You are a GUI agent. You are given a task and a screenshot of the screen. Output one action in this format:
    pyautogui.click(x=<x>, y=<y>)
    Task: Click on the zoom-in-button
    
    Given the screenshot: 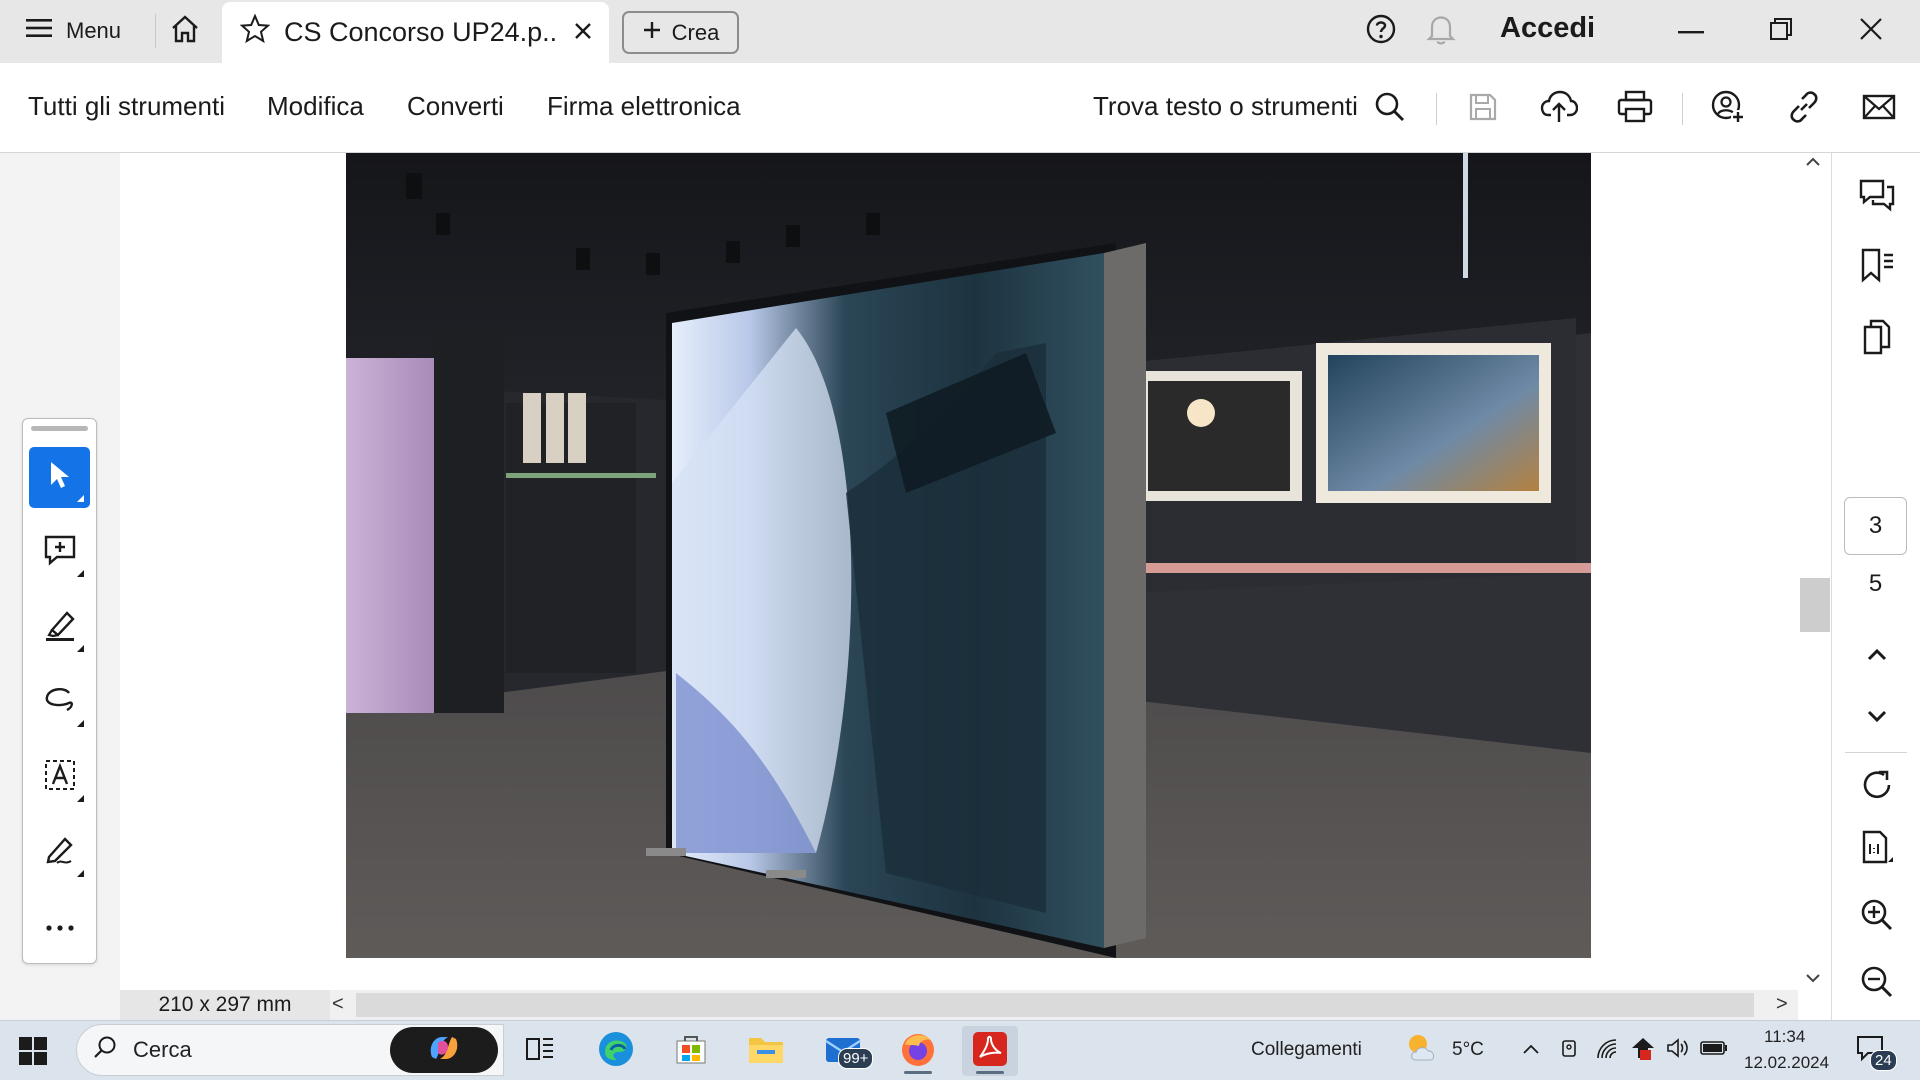 What is the action you would take?
    pyautogui.click(x=1877, y=917)
    